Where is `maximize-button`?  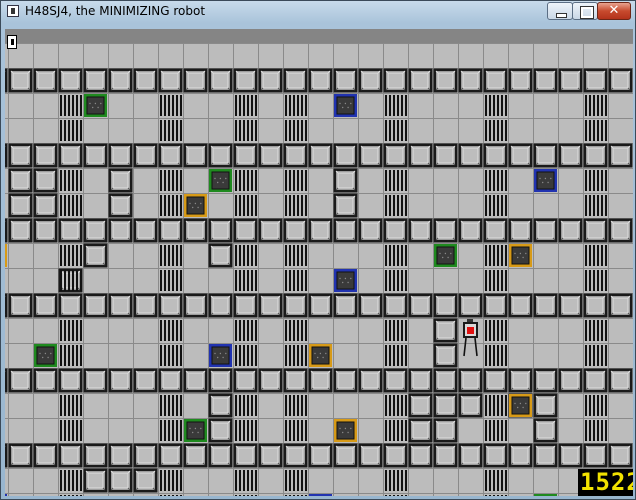 maximize-button is located at coordinates (585, 11).